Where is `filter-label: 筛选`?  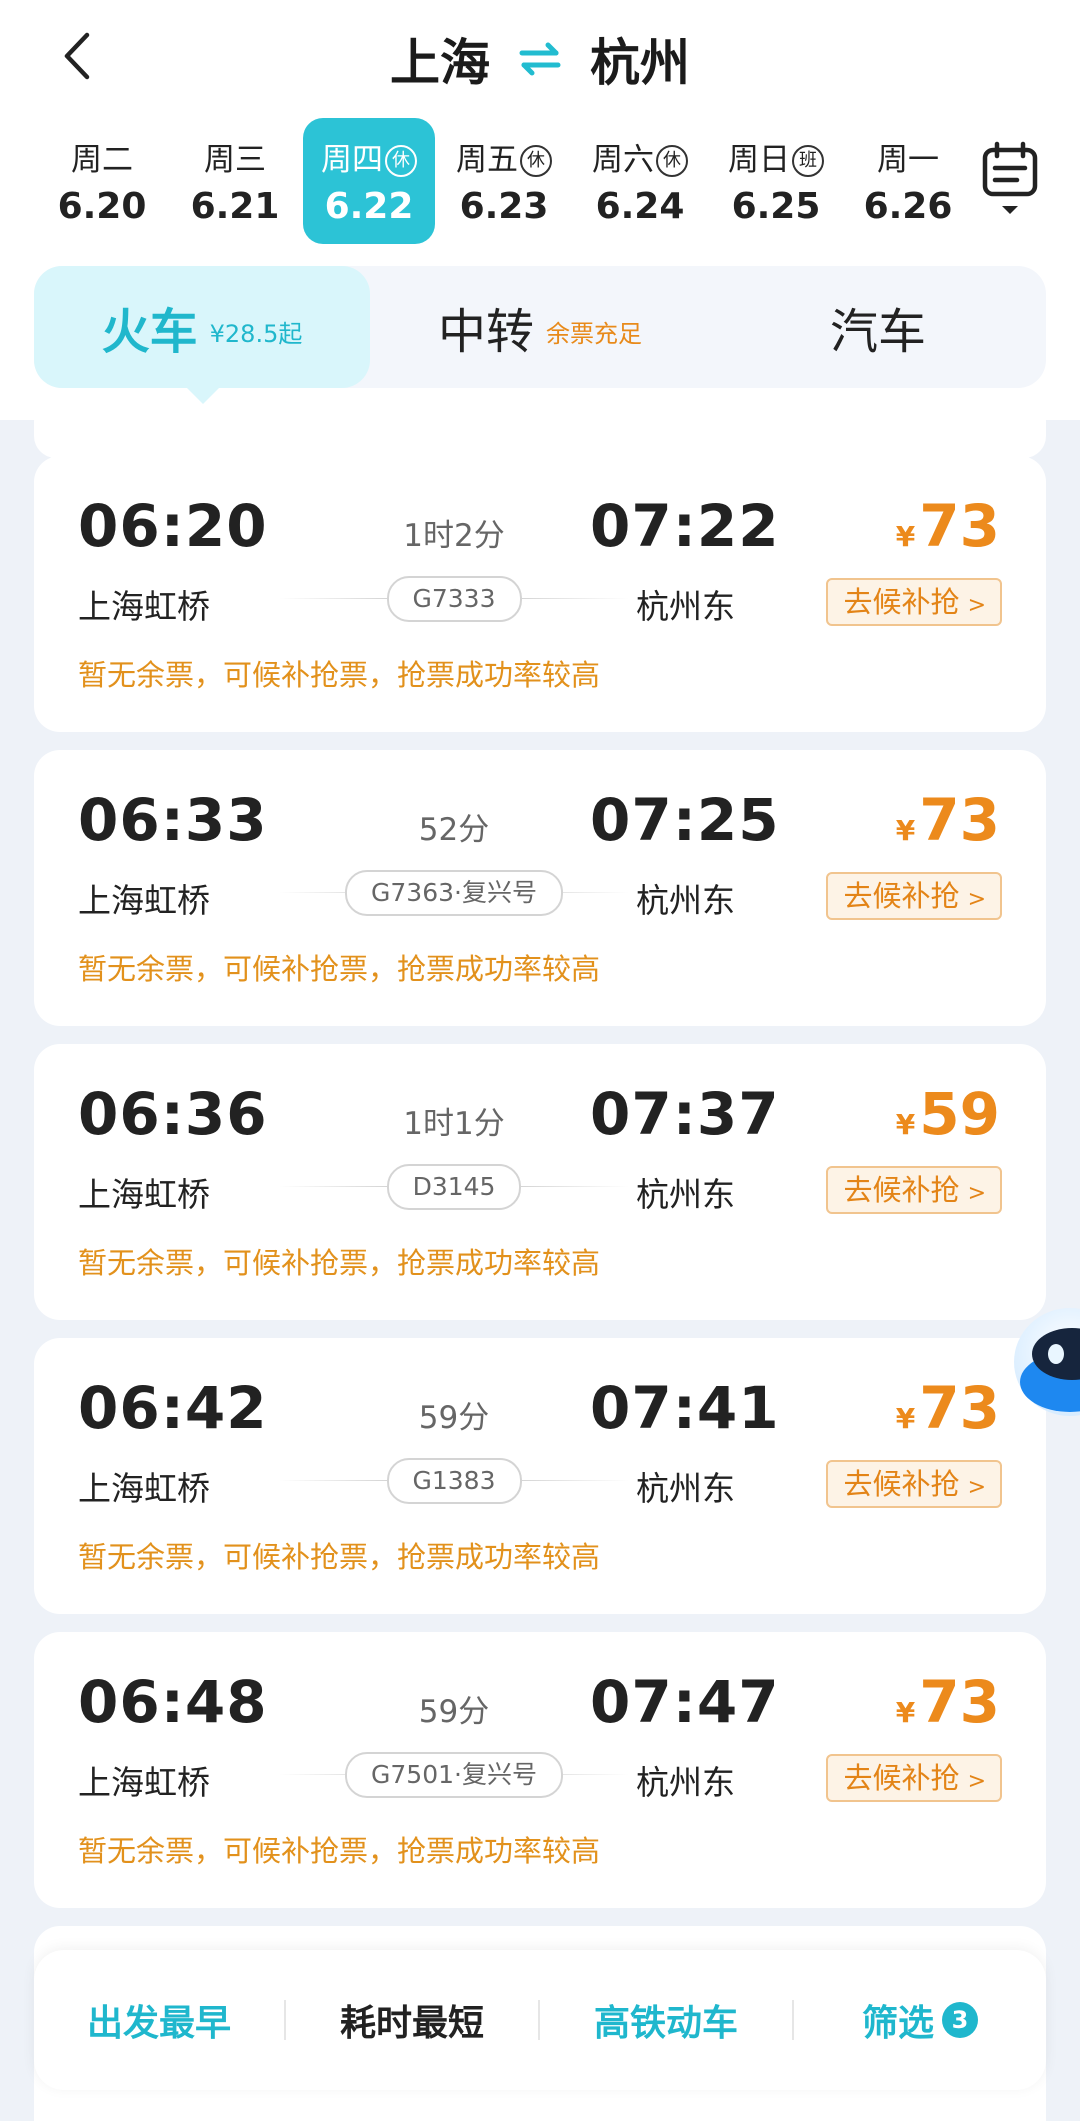
filter-label: 筛选 is located at coordinates (897, 2023).